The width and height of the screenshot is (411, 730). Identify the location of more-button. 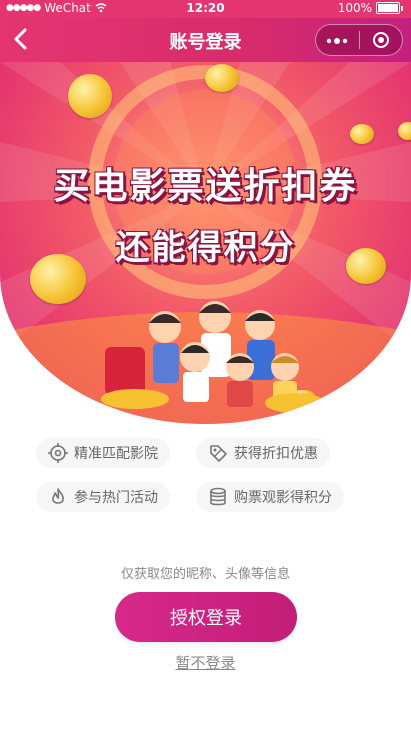
(337, 40).